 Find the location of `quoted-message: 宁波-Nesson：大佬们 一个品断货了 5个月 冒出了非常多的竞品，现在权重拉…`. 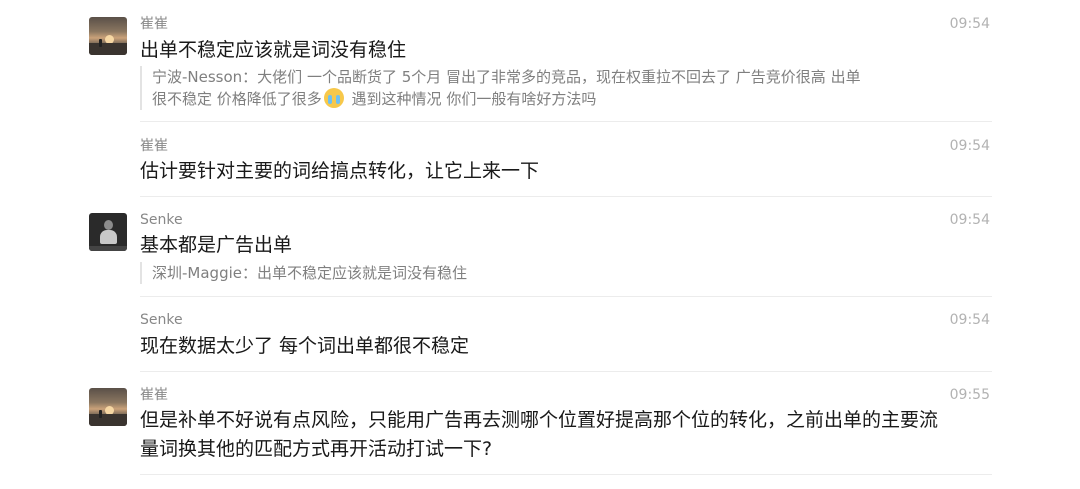

quoted-message: 宁波-Nesson：大佬们 一个品断货了 5个月 冒出了非常多的竞品，现在权重拉… is located at coordinates (566, 88).